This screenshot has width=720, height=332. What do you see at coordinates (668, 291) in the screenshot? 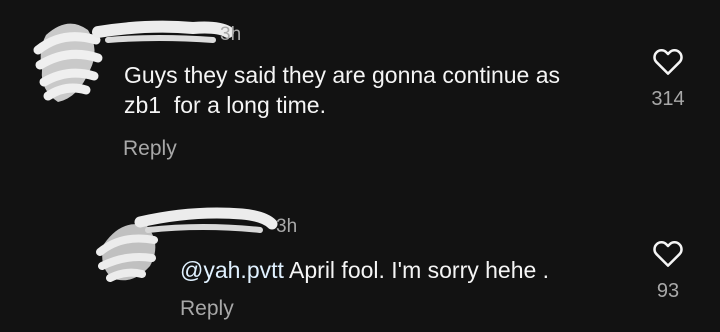
I see `like-count: 93` at bounding box center [668, 291].